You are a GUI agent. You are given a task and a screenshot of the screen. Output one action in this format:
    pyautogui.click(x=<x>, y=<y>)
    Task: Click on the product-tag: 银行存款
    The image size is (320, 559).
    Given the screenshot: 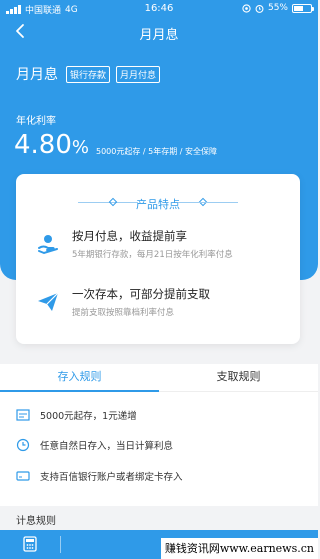 What is the action you would take?
    pyautogui.click(x=88, y=74)
    